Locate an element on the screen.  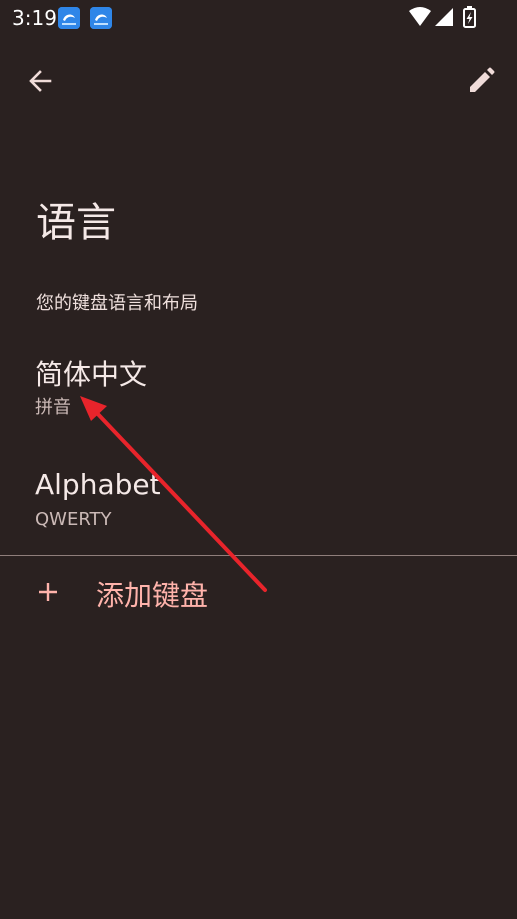
language-name: Alphabet is located at coordinates (98, 484).